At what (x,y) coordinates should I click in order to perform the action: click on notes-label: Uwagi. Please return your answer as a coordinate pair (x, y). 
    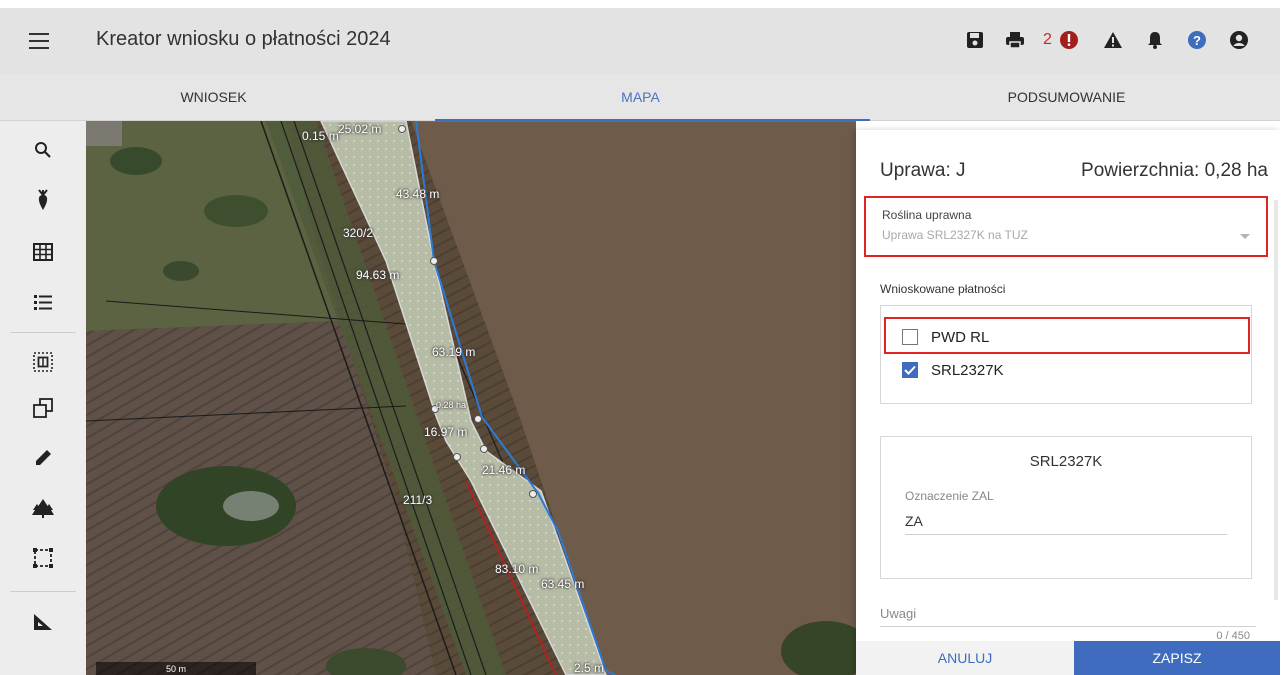
    Looking at the image, I should click on (898, 613).